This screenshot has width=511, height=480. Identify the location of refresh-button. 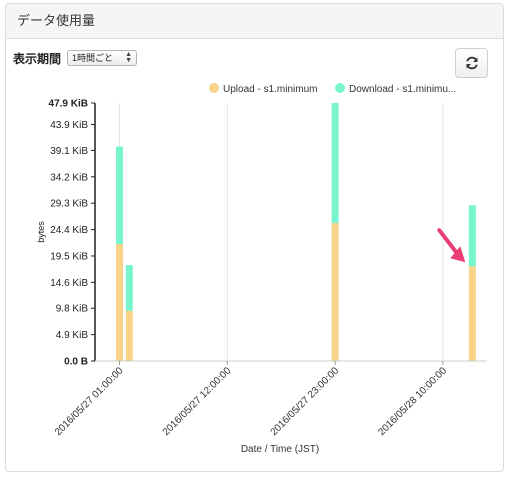
(471, 63).